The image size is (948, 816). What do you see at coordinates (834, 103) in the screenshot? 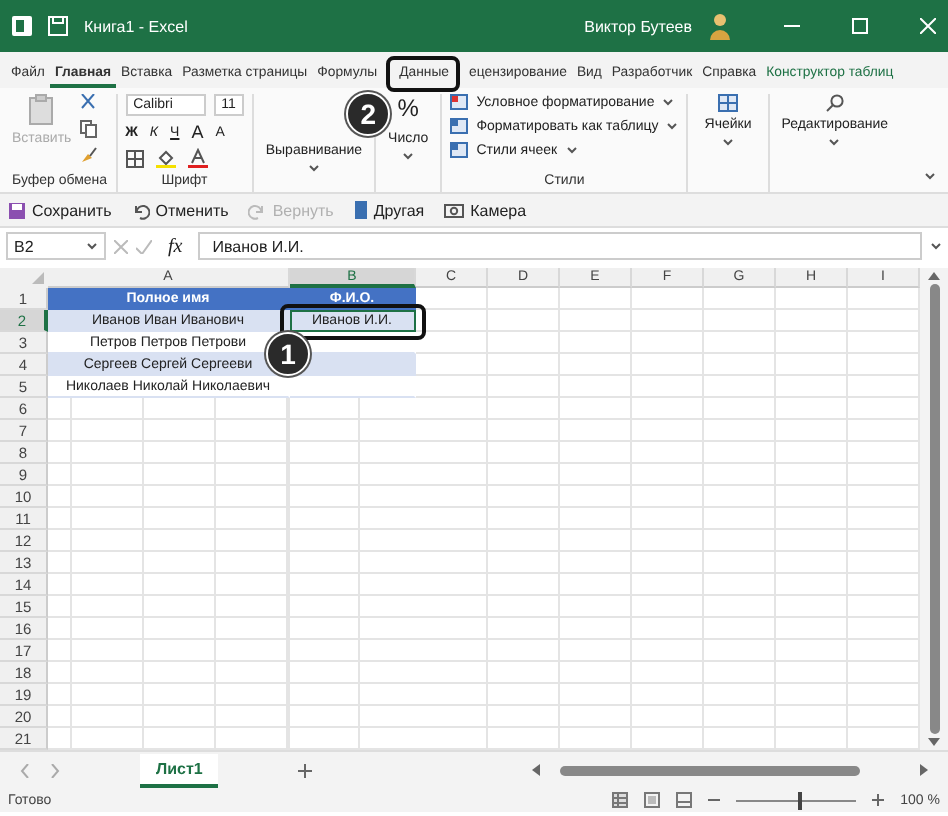
I see `search-icon` at bounding box center [834, 103].